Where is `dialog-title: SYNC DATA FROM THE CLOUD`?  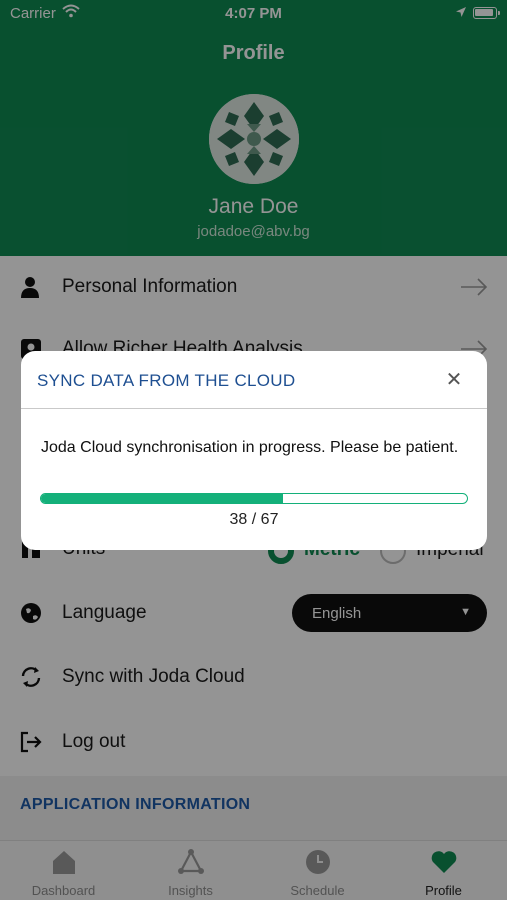 dialog-title: SYNC DATA FROM THE CLOUD is located at coordinates (166, 380).